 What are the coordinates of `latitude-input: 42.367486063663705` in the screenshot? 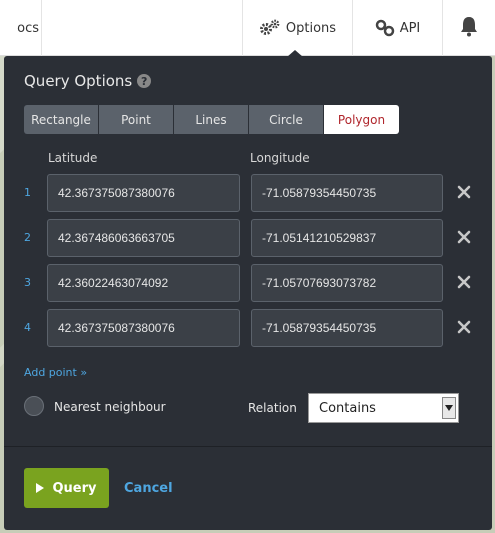 It's located at (143, 238).